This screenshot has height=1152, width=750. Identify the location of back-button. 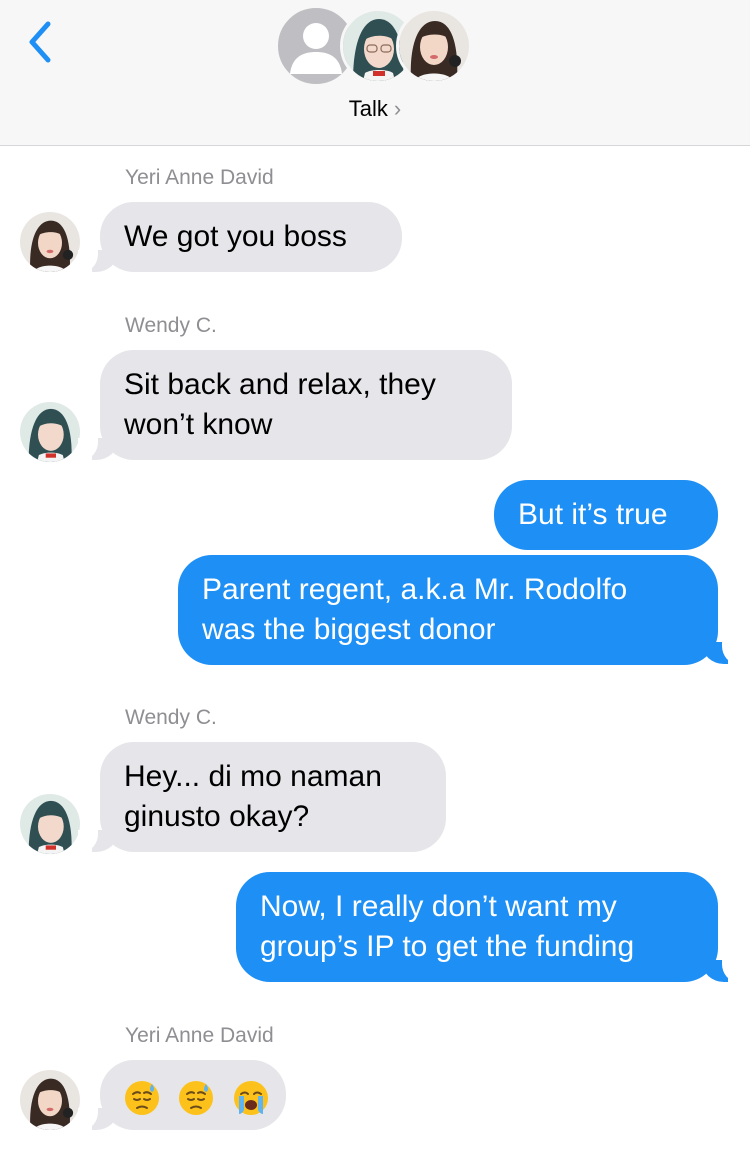
(40, 42).